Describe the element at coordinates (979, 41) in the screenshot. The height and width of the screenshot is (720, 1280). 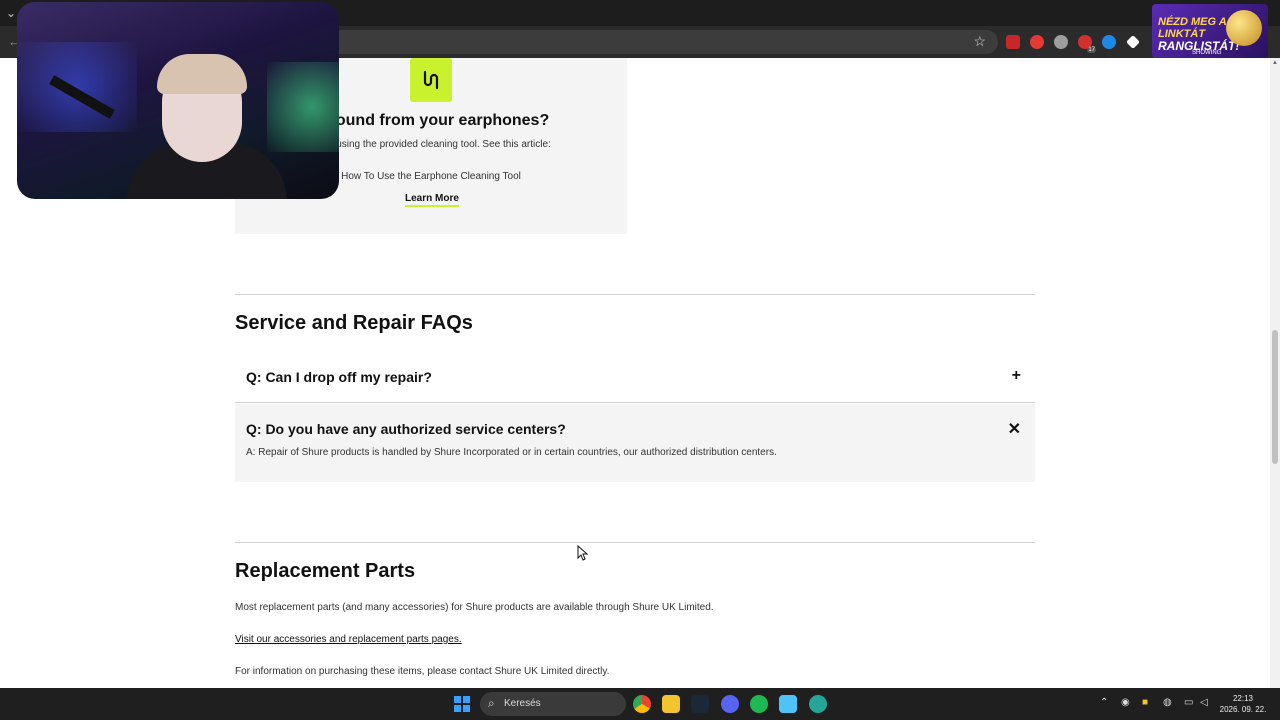
I see `bookmark-star-icon: ☆` at that location.